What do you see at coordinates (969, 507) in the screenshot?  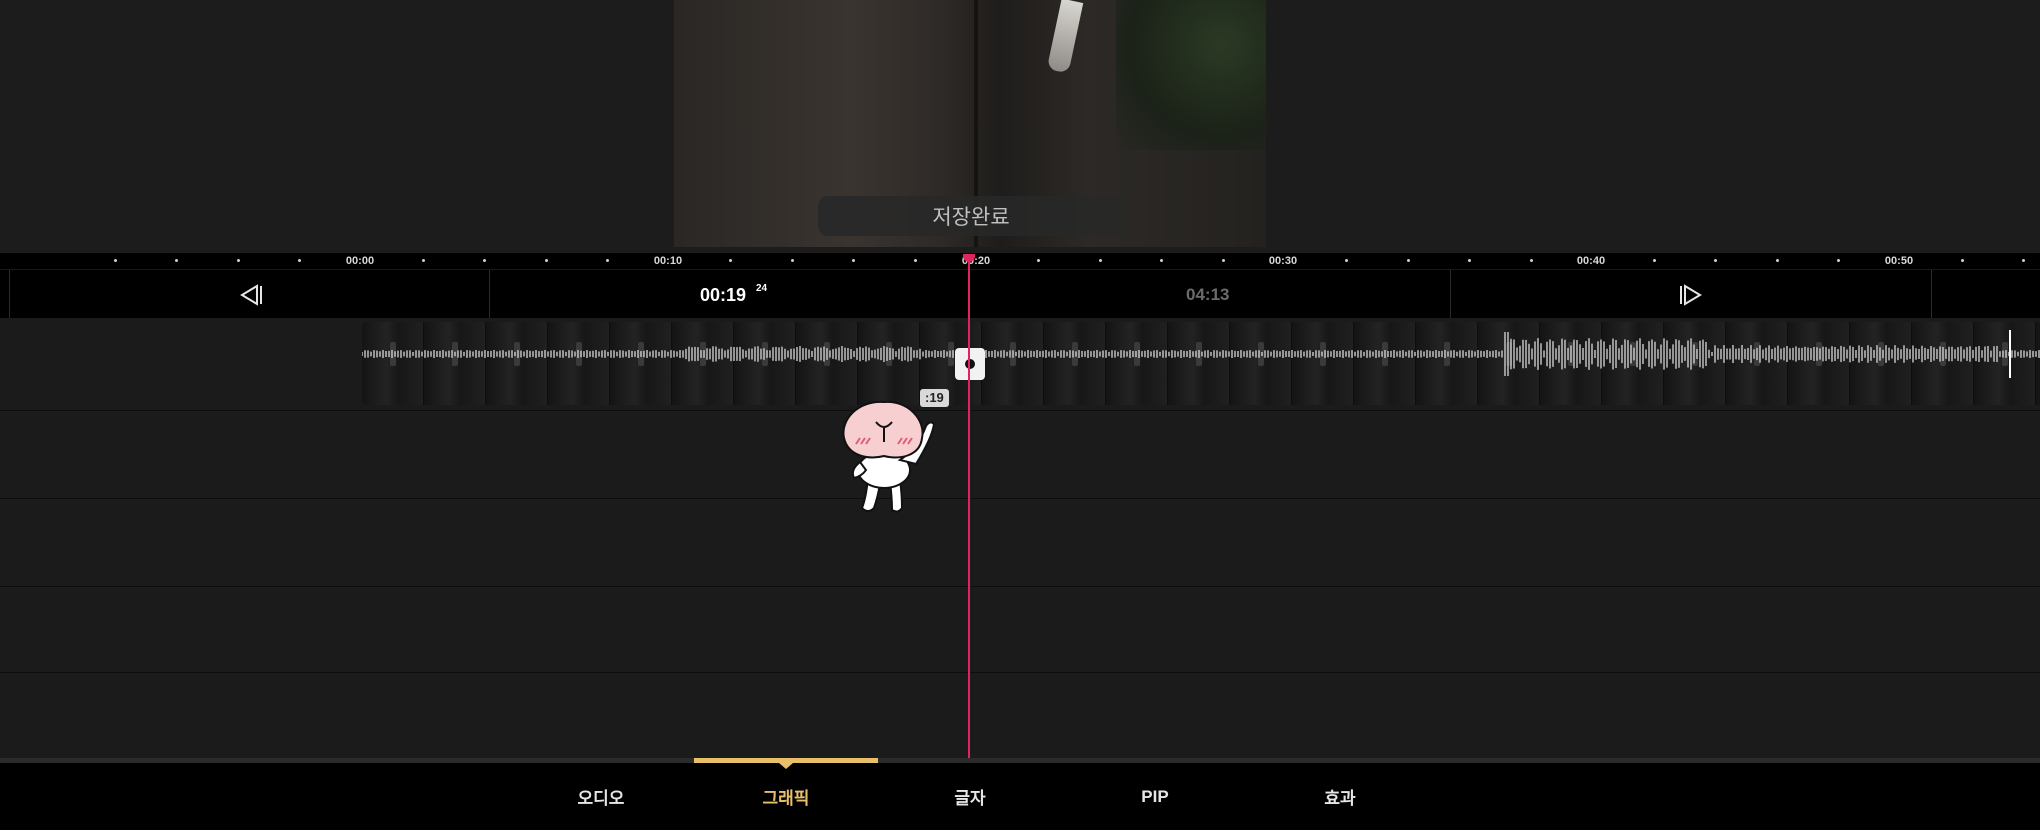 I see `playhead` at bounding box center [969, 507].